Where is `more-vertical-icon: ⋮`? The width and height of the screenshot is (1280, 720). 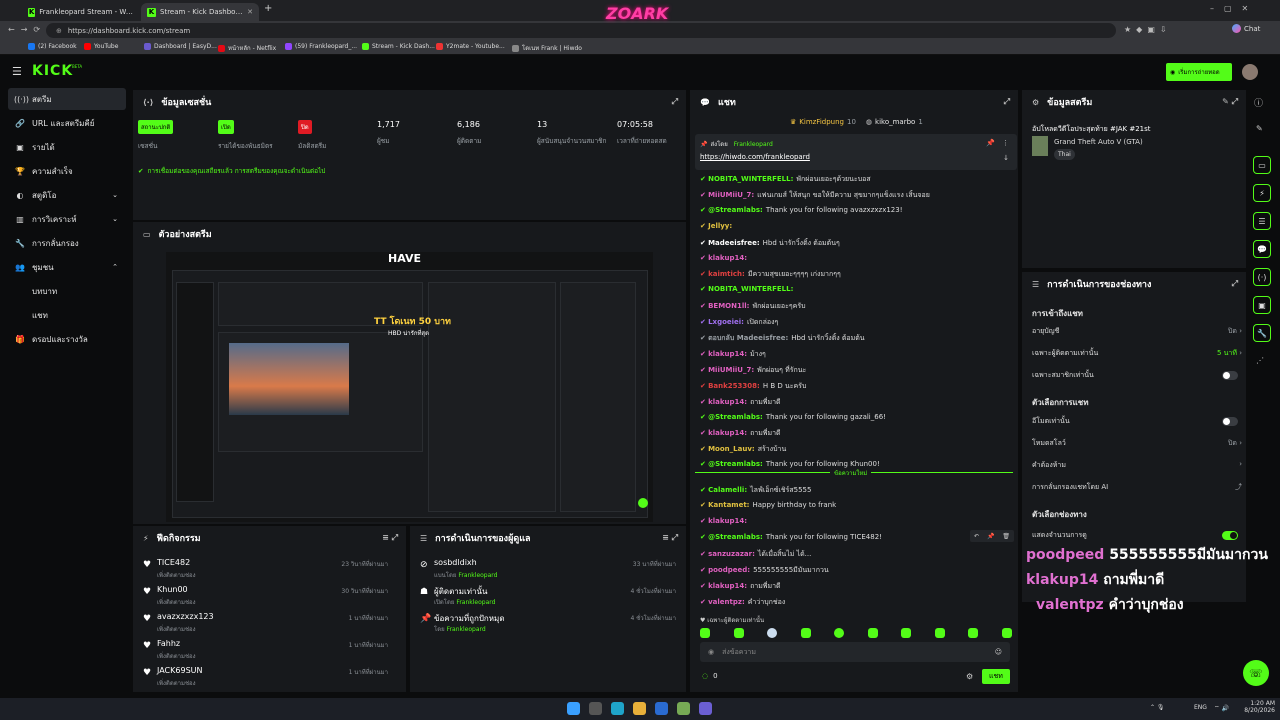
more-vertical-icon: ⋮ is located at coordinates (1005, 143).